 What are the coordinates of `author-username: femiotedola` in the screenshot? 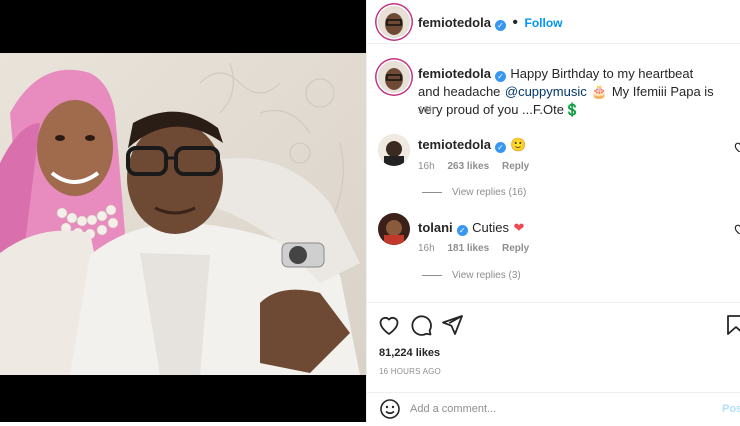 It's located at (454, 22).